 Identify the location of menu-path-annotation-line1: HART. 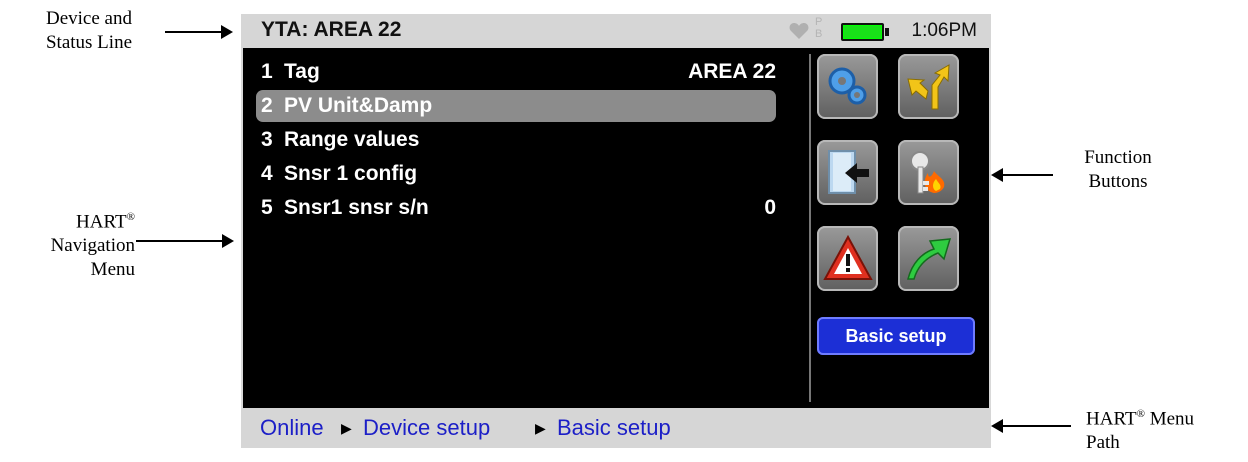
(1111, 419).